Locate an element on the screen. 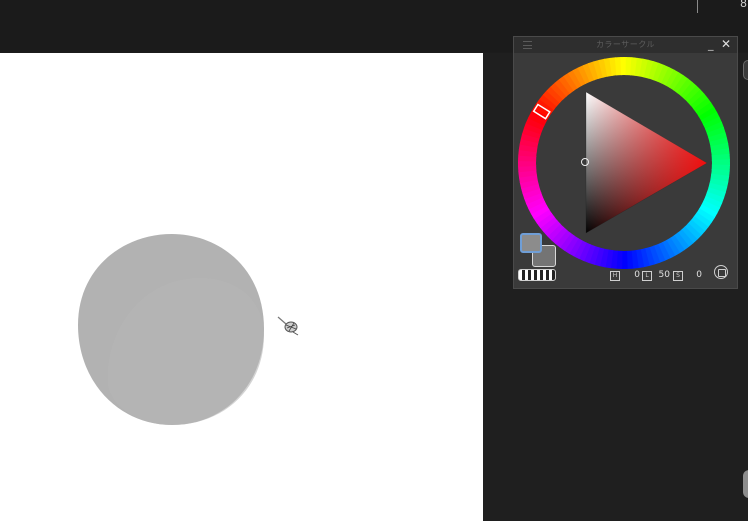 This screenshot has width=748, height=521. lightness-field-icon: L is located at coordinates (647, 276).